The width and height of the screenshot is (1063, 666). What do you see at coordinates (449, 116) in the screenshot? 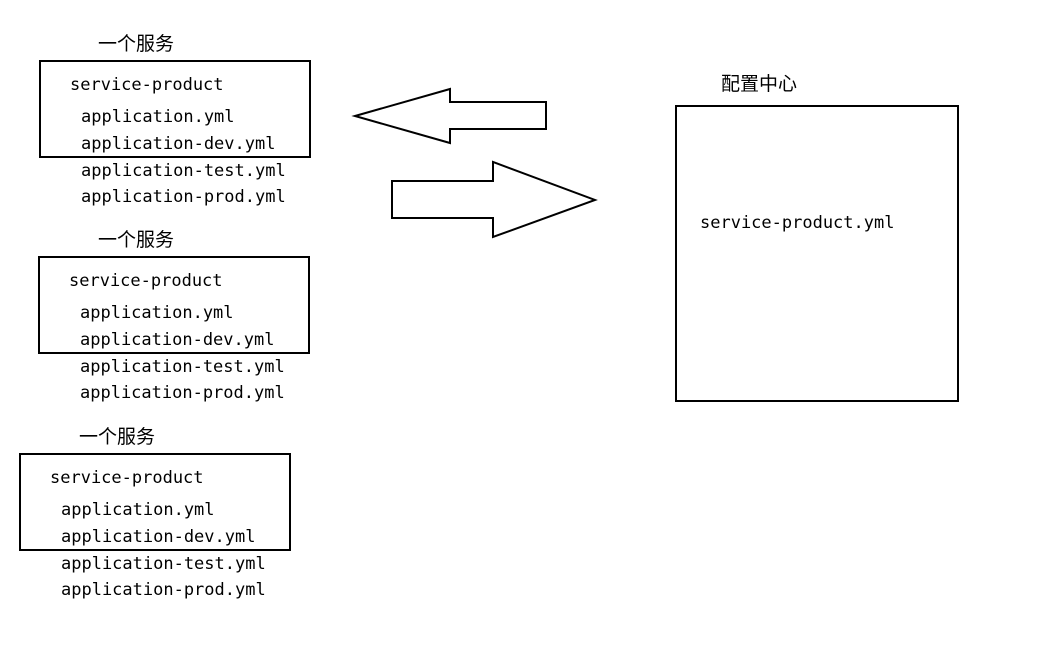
I see `arrow-left-icon` at bounding box center [449, 116].